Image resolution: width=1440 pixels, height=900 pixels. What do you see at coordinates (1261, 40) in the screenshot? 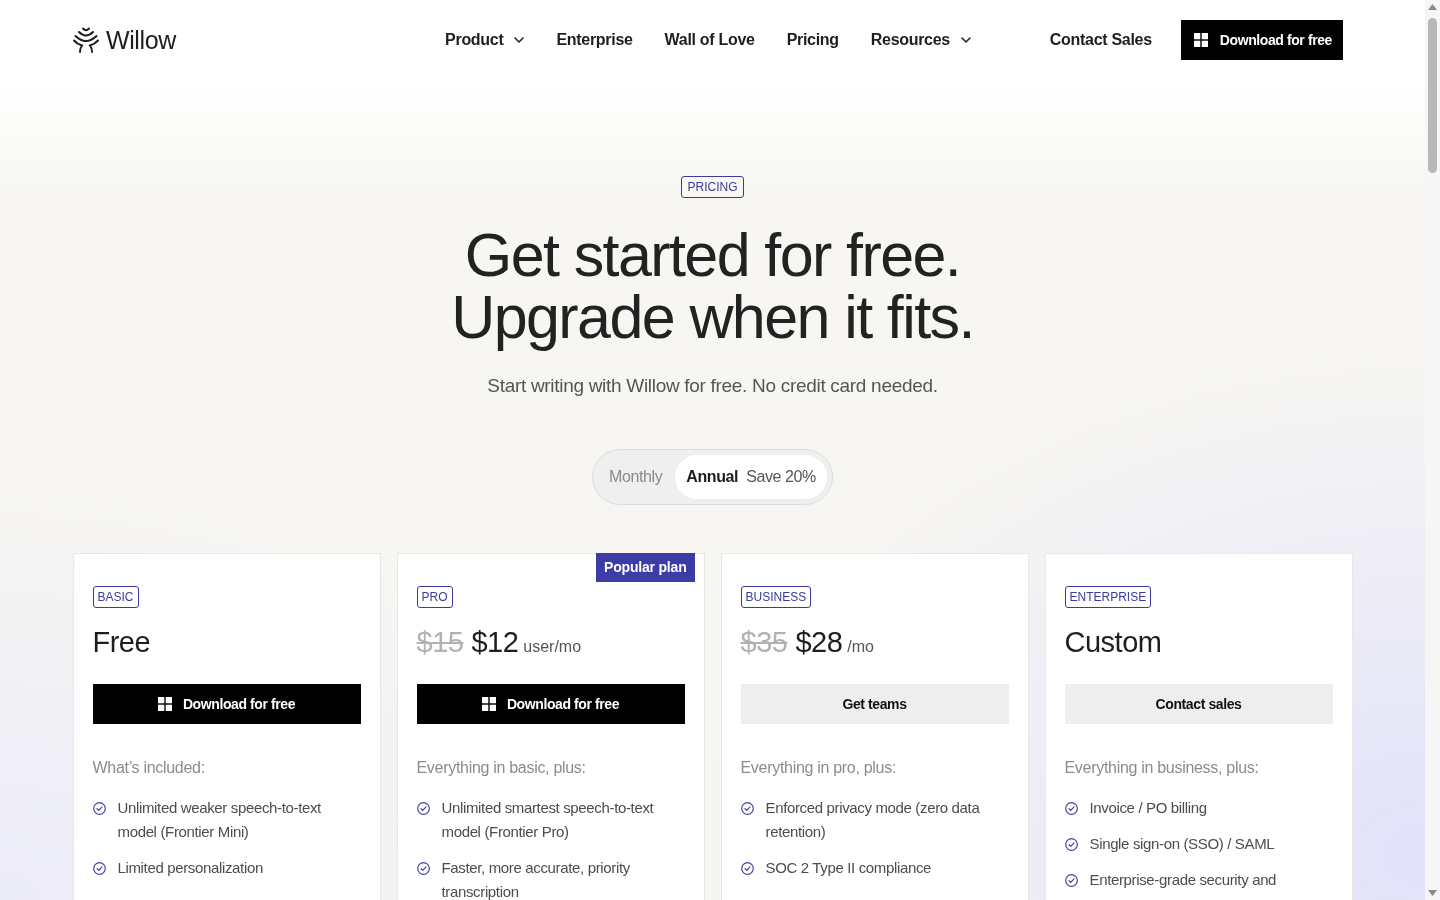
I see `download-button: Download for free` at bounding box center [1261, 40].